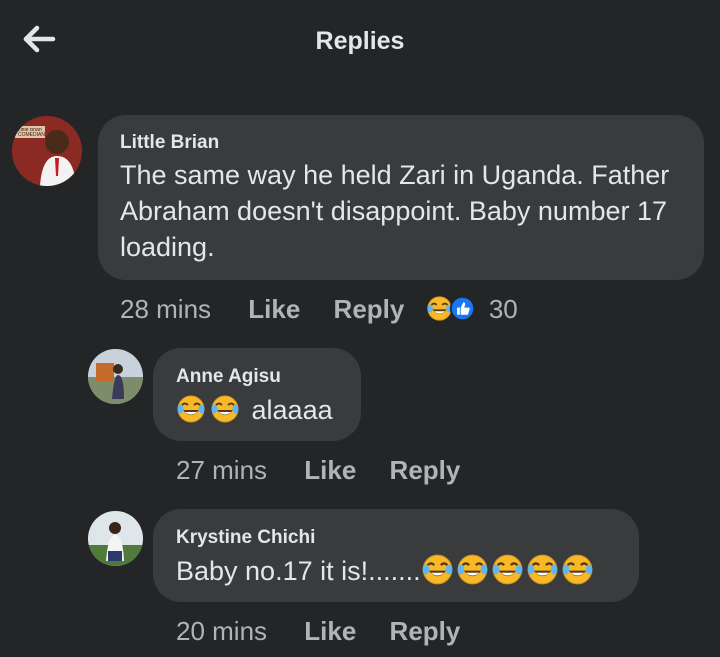  What do you see at coordinates (462, 308) in the screenshot?
I see `like-reaction-icon` at bounding box center [462, 308].